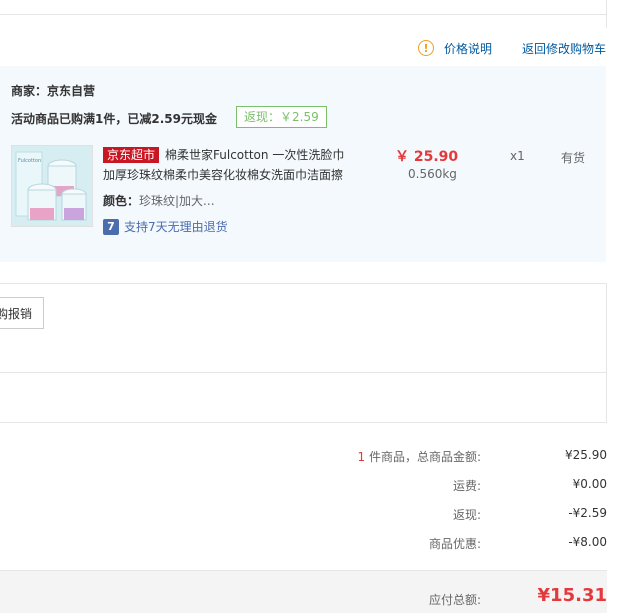 The height and width of the screenshot is (613, 618). Describe the element at coordinates (466, 486) in the screenshot. I see `shipping-label: 运费:` at that location.